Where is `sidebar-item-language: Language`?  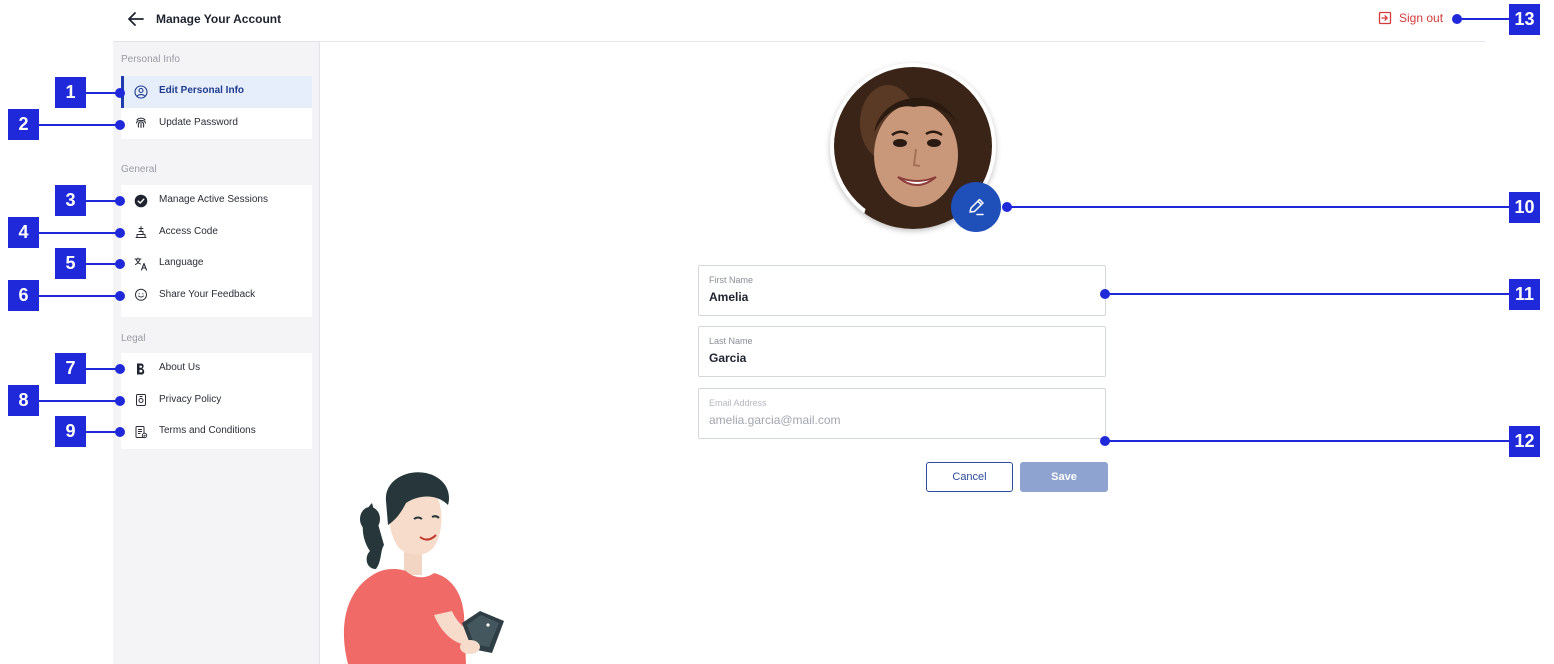
sidebar-item-language: Language is located at coordinates (216, 264).